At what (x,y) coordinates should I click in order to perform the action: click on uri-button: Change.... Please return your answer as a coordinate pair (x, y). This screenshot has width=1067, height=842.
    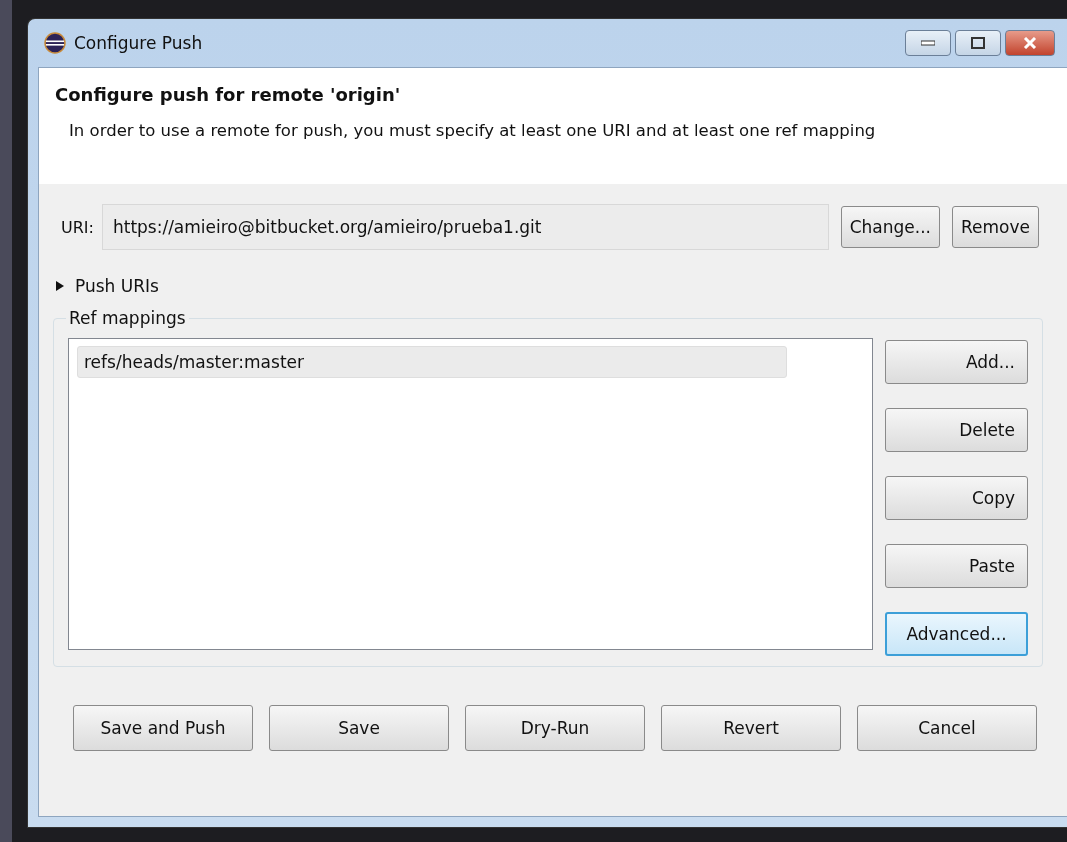
    Looking at the image, I should click on (890, 227).